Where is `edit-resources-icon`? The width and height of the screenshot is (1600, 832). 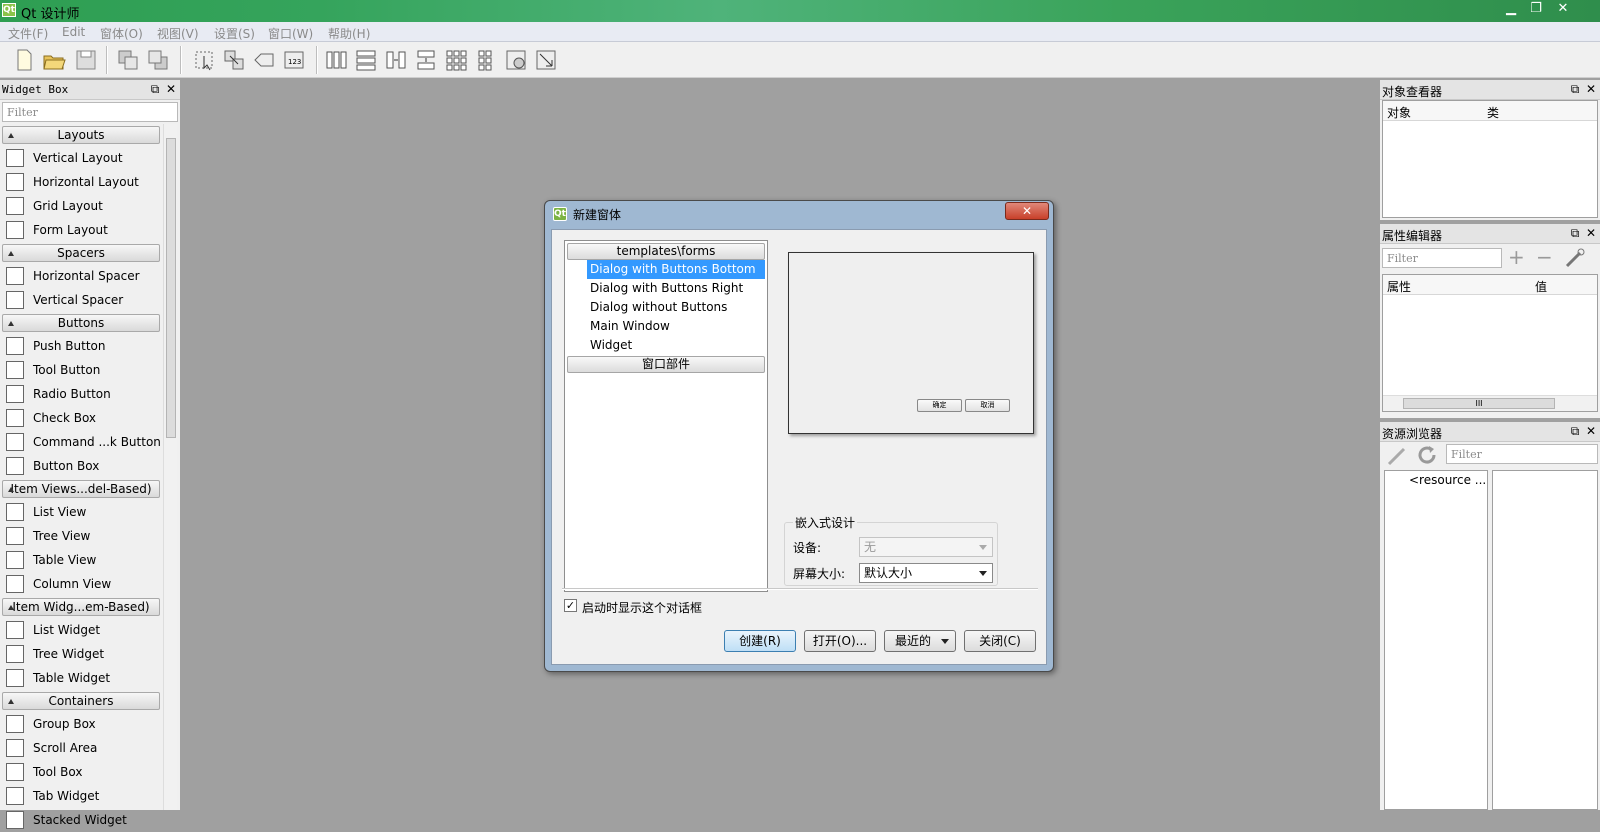 edit-resources-icon is located at coordinates (1398, 455).